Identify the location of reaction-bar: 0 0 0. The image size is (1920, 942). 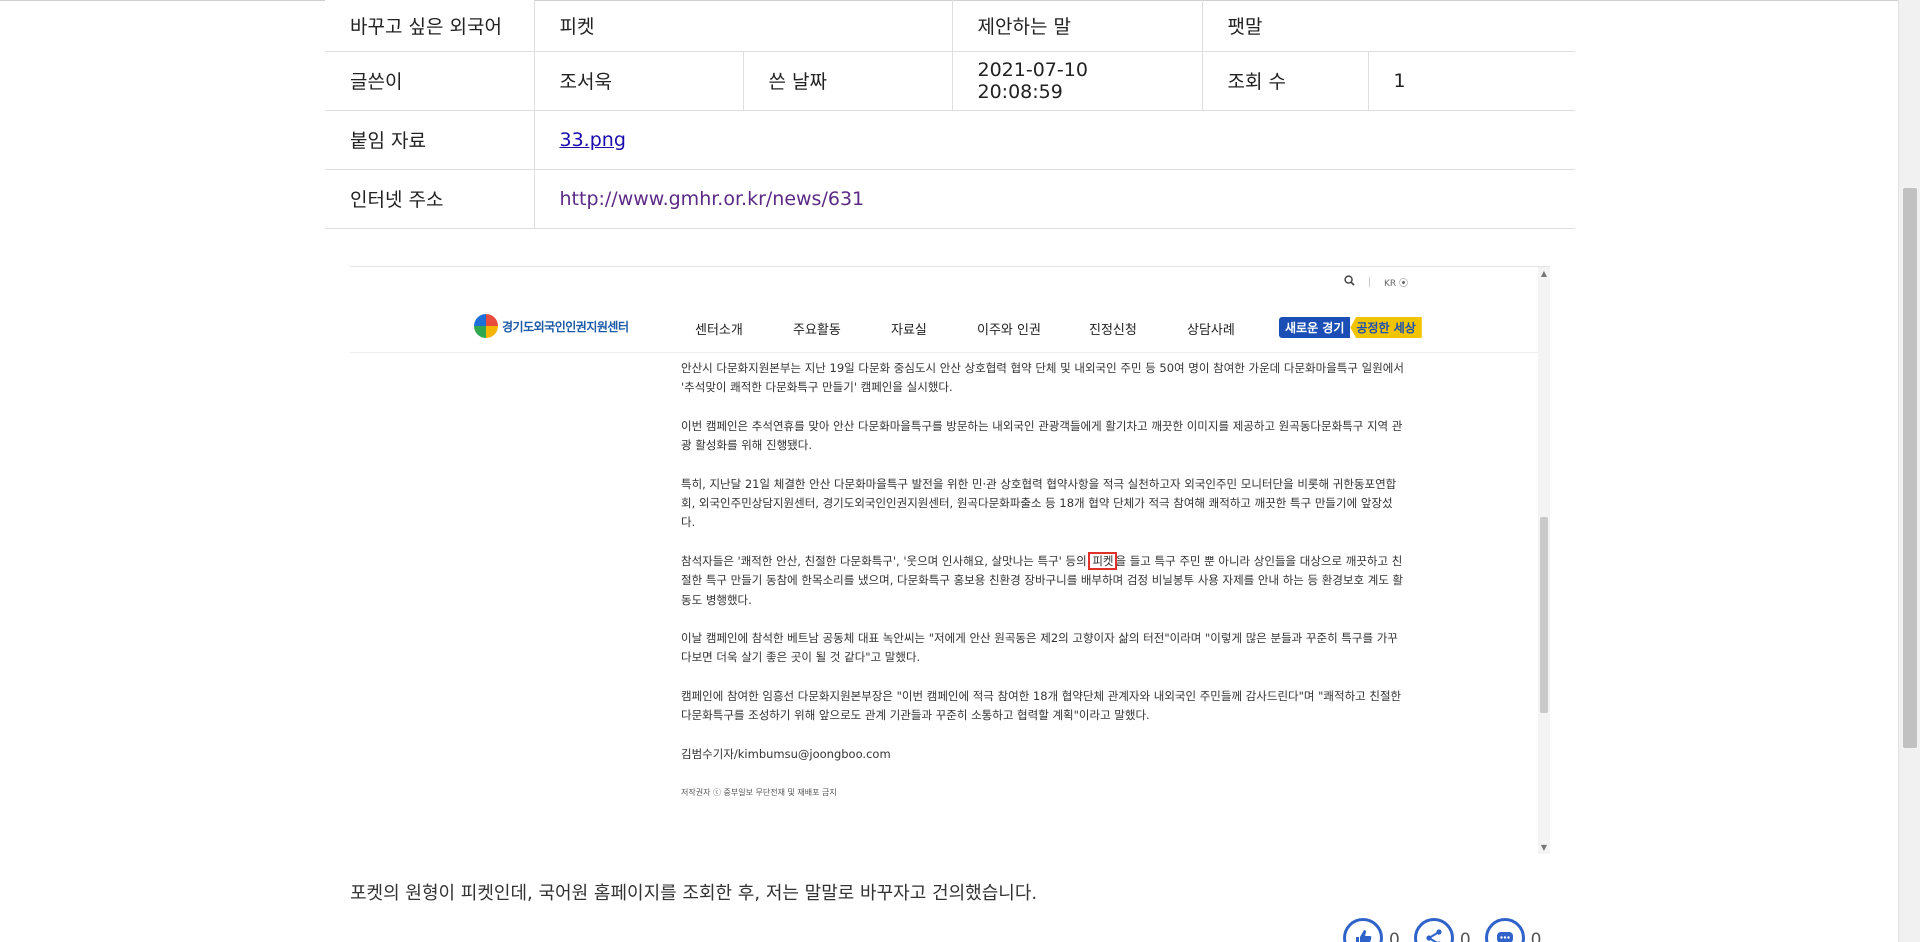
(1442, 930).